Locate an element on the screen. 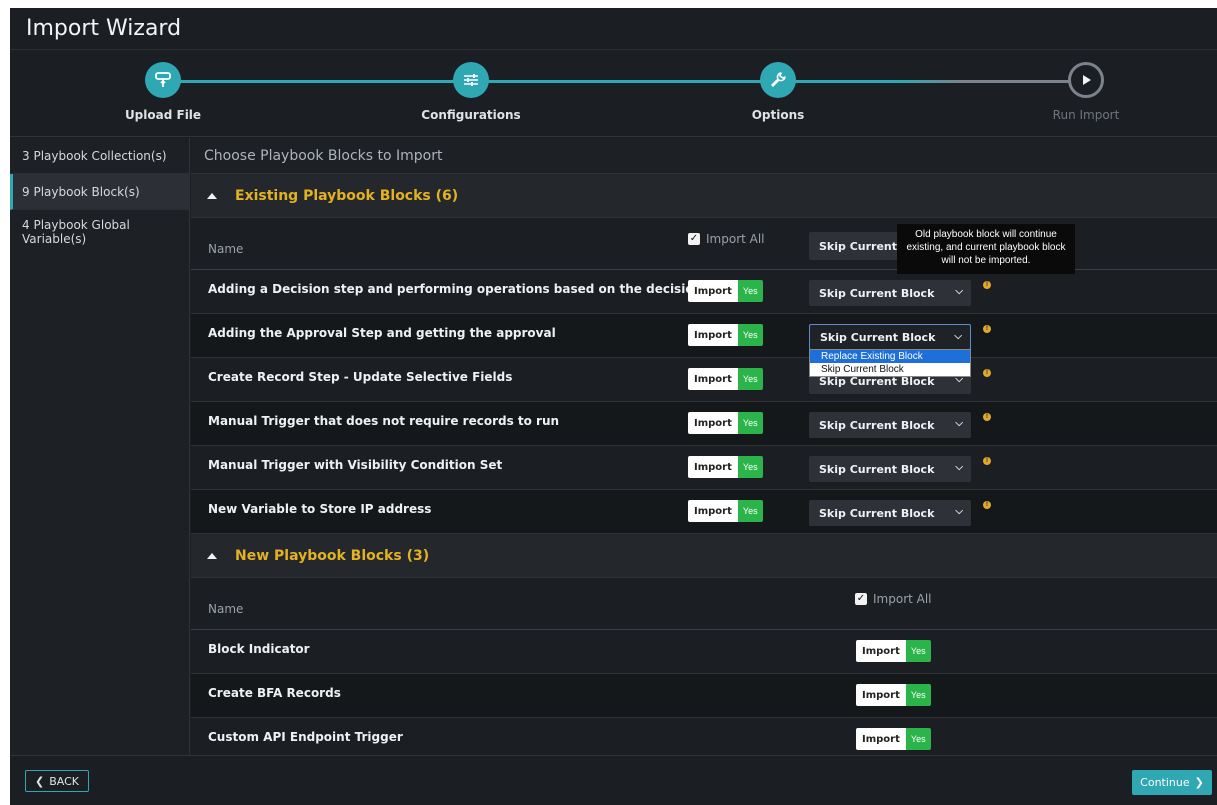 The width and height of the screenshot is (1217, 805). section-title: New Playbook Blocks (3) is located at coordinates (332, 555).